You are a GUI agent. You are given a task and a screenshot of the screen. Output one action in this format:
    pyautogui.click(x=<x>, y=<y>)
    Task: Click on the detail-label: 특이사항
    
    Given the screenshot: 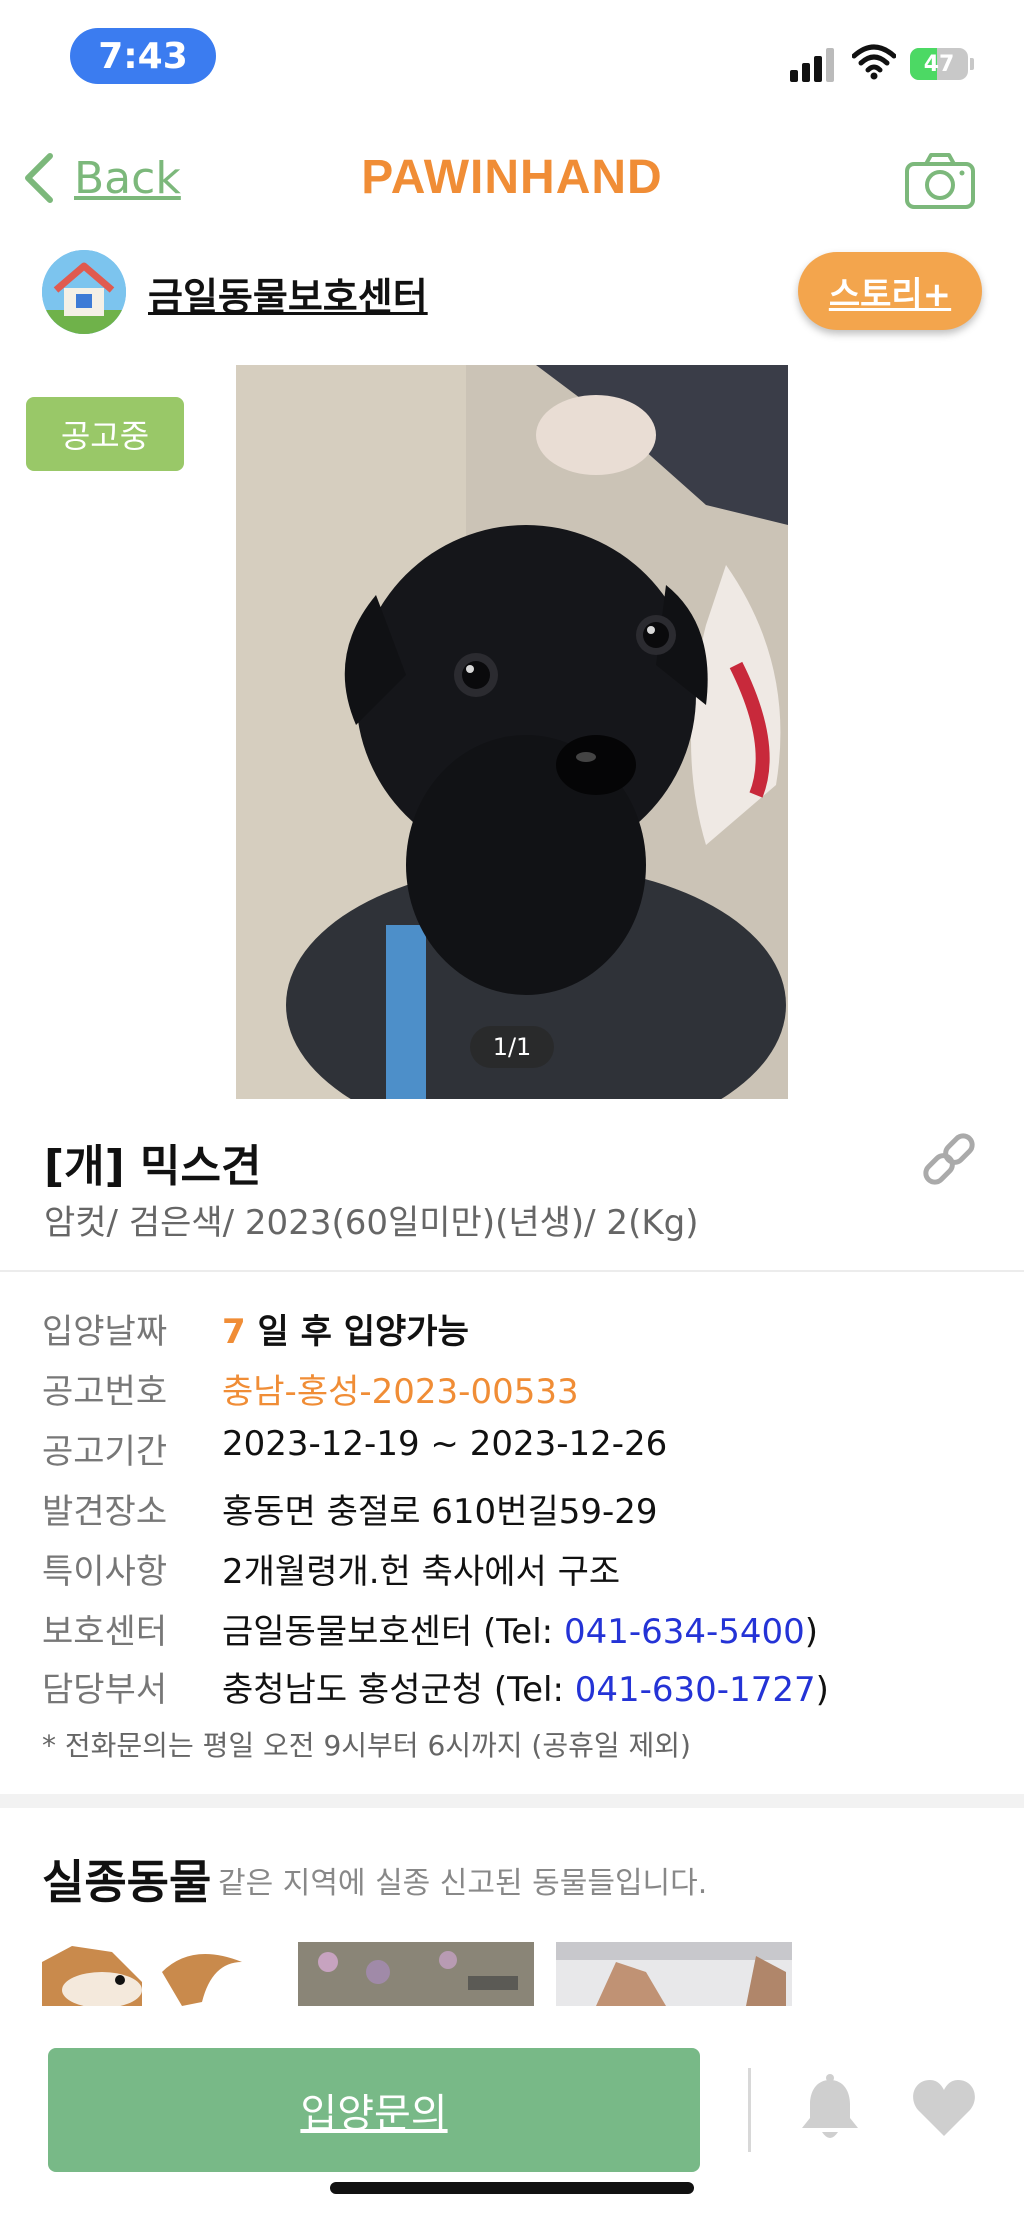 What is the action you would take?
    pyautogui.click(x=105, y=1572)
    